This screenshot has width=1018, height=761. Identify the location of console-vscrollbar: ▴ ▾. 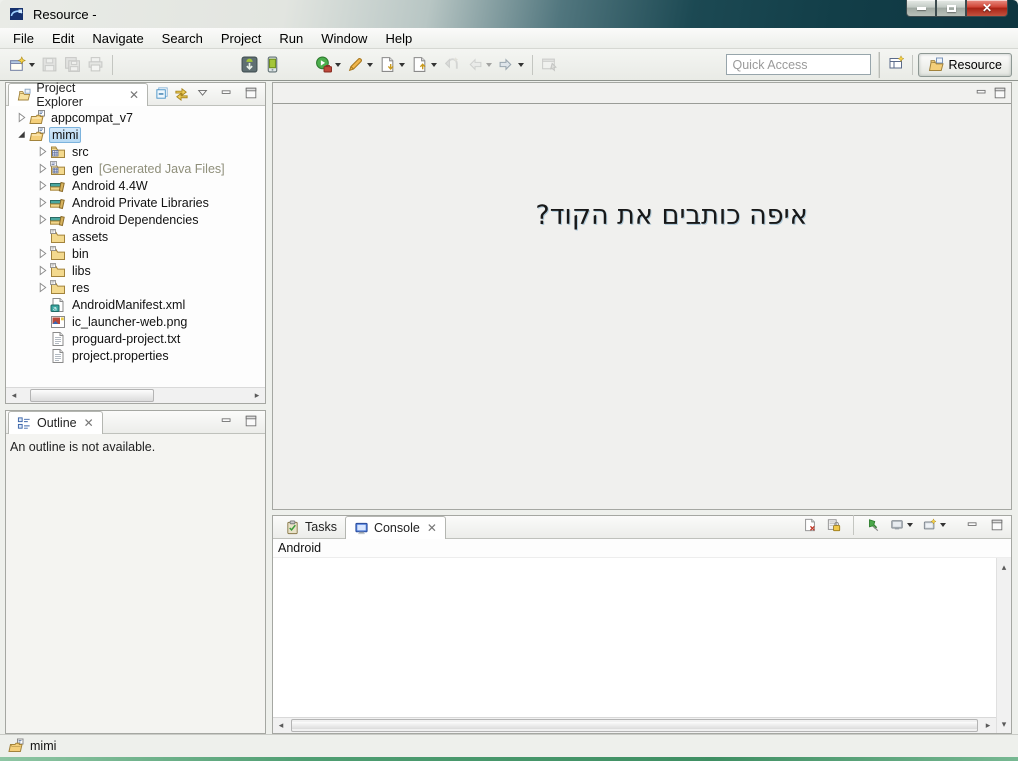
(1003, 645).